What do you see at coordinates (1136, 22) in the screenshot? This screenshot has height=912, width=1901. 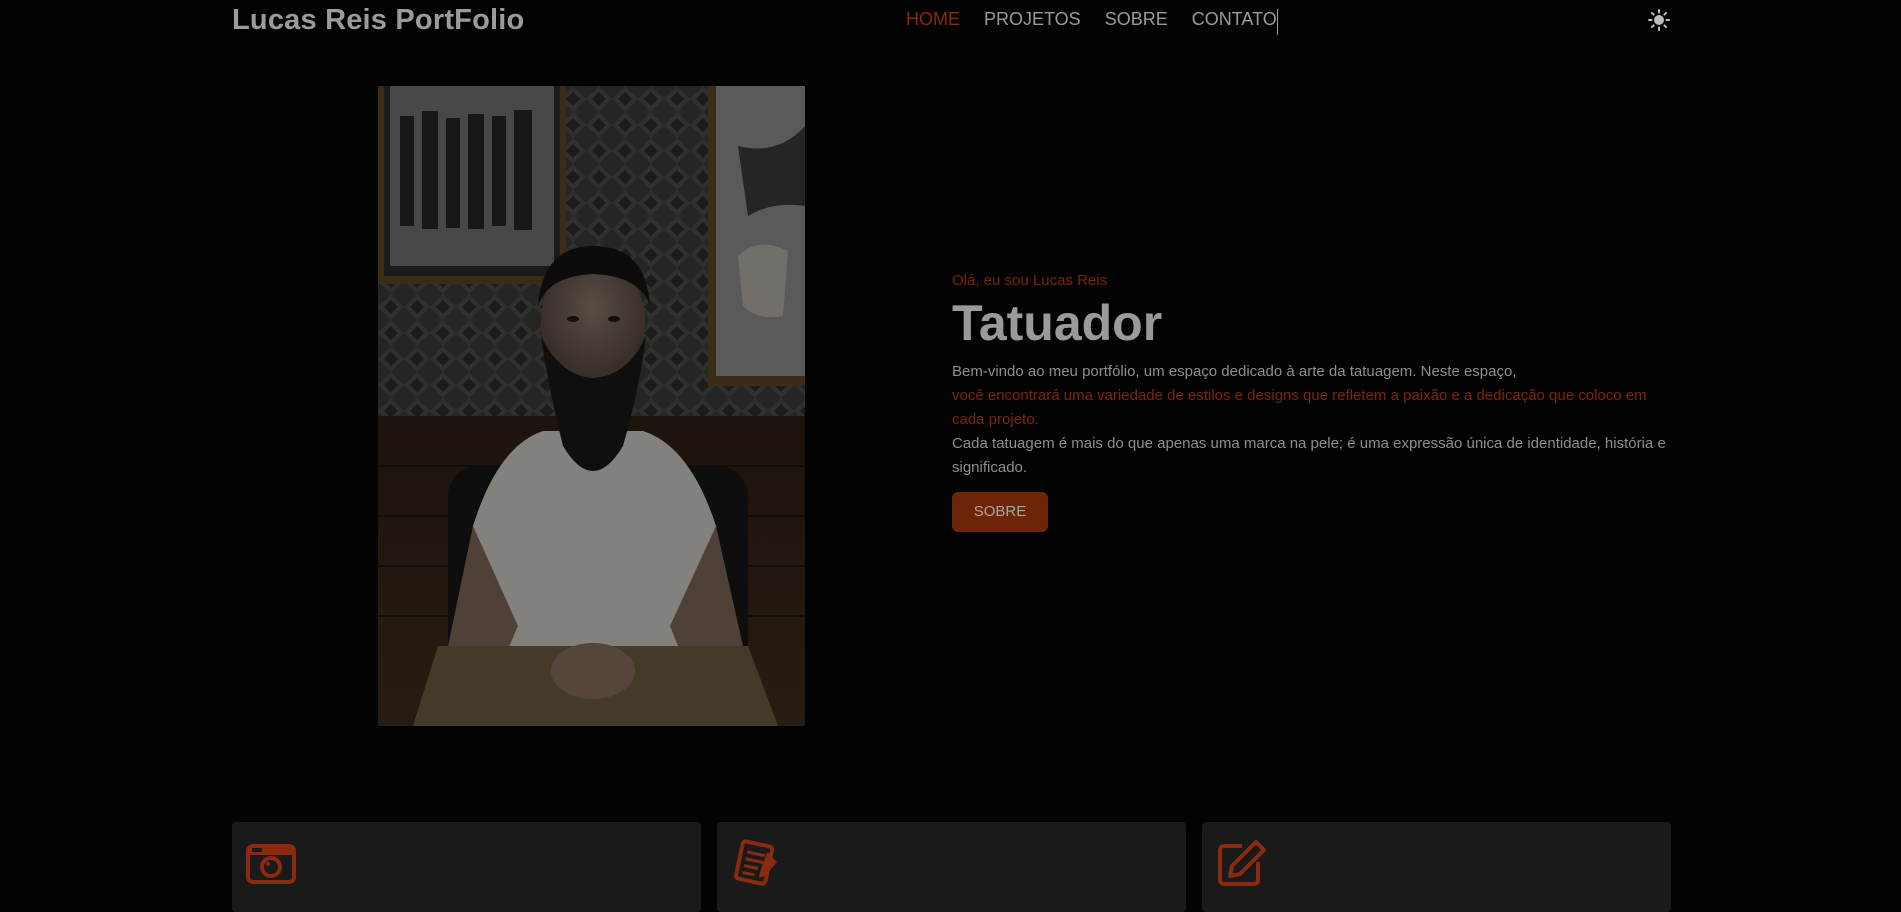 I see `nav-sobre: SOBRE` at bounding box center [1136, 22].